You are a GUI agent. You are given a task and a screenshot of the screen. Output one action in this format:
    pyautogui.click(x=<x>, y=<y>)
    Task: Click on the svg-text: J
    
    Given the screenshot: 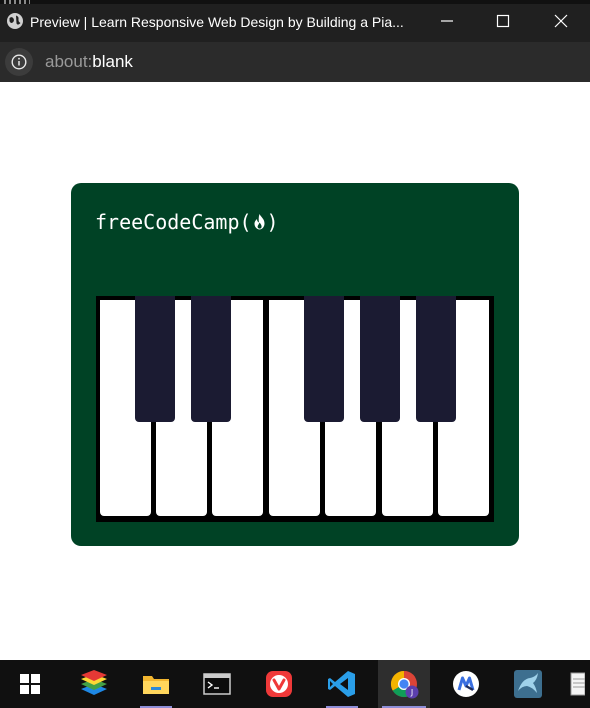 What is the action you would take?
    pyautogui.click(x=411, y=692)
    